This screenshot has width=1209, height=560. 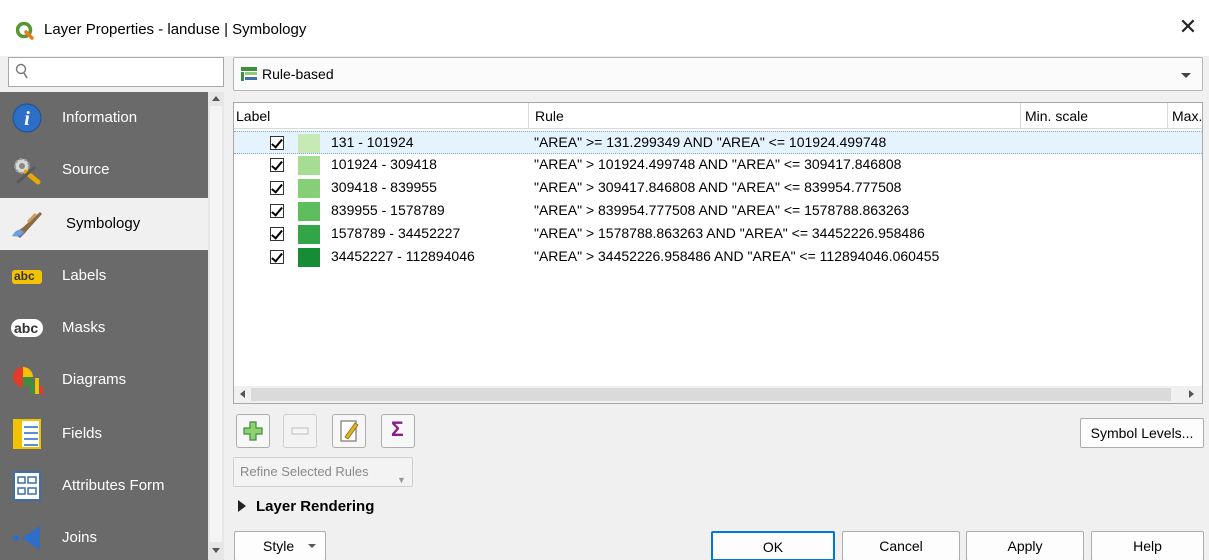 What do you see at coordinates (718, 74) in the screenshot?
I see `renderer-select: Rule-based` at bounding box center [718, 74].